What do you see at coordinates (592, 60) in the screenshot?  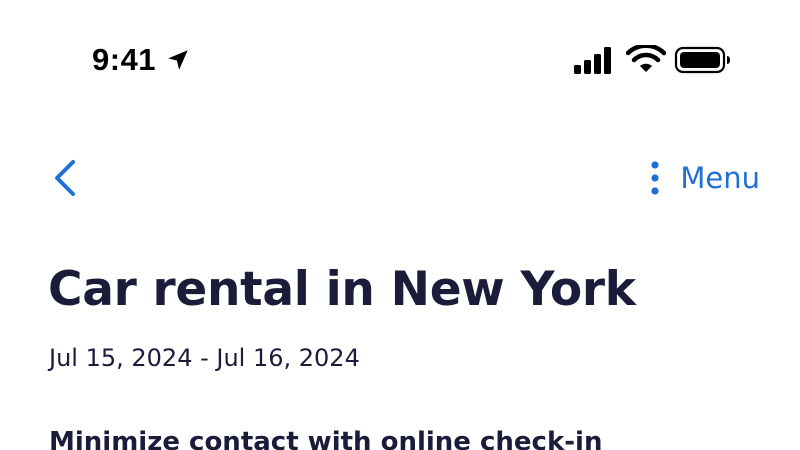 I see `cellular-signal-icon` at bounding box center [592, 60].